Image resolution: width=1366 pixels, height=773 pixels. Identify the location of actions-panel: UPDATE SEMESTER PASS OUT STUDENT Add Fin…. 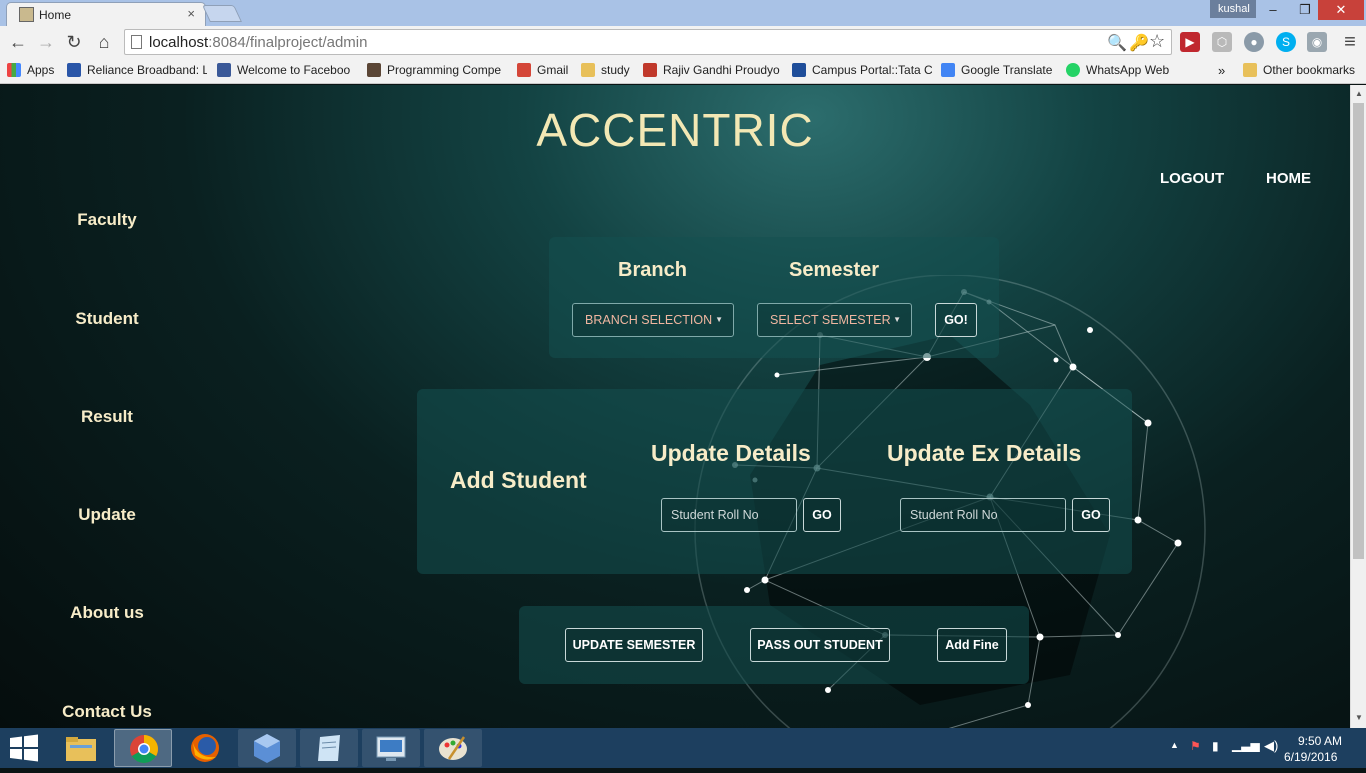
(774, 645).